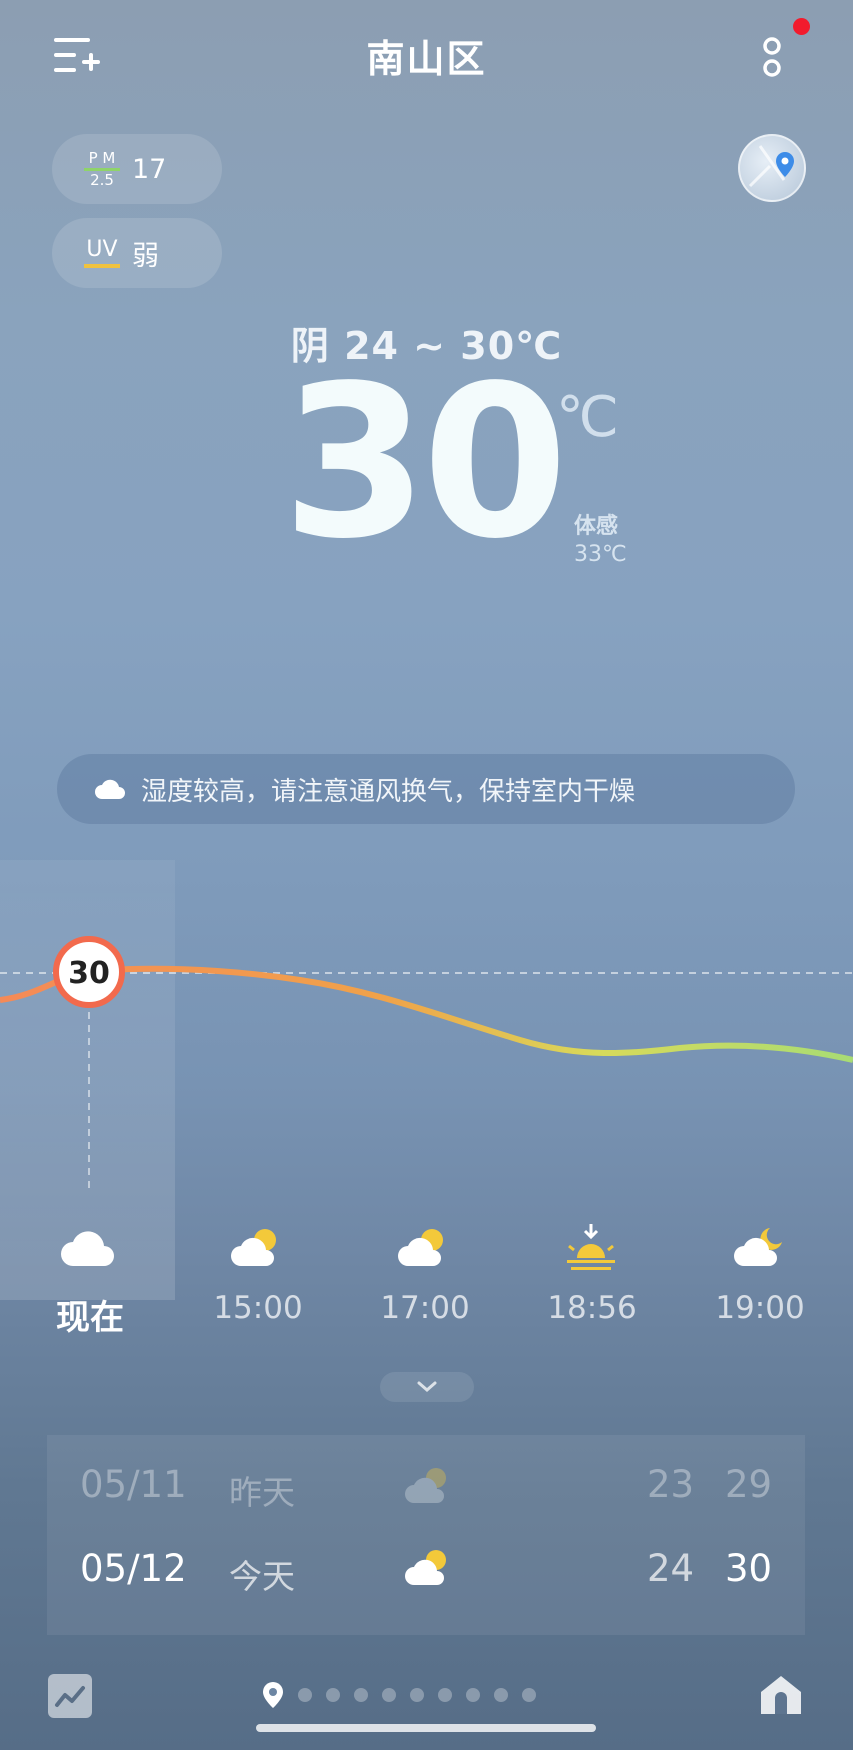 The image size is (853, 1750). Describe the element at coordinates (592, 1308) in the screenshot. I see `hour-item-3-label: 18:56` at that location.